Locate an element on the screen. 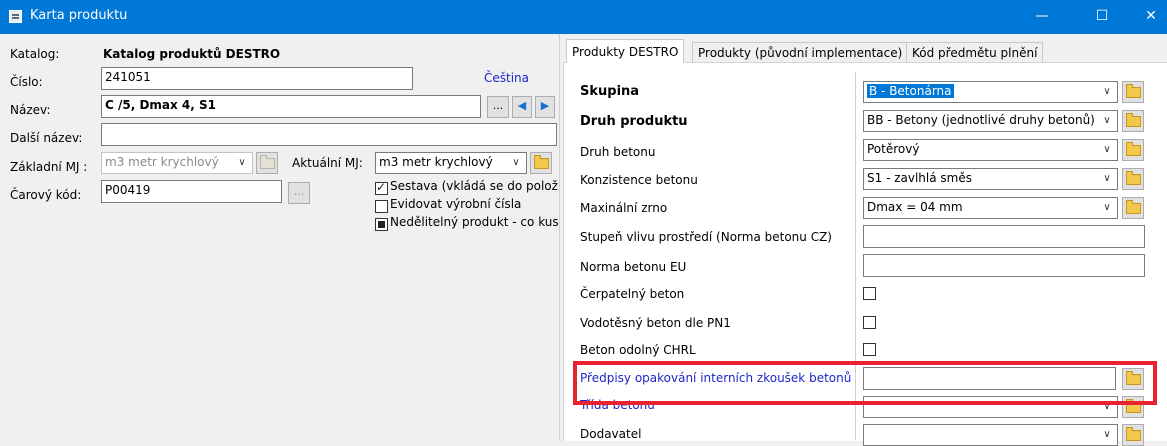  skupina-folder-button is located at coordinates (1133, 92).